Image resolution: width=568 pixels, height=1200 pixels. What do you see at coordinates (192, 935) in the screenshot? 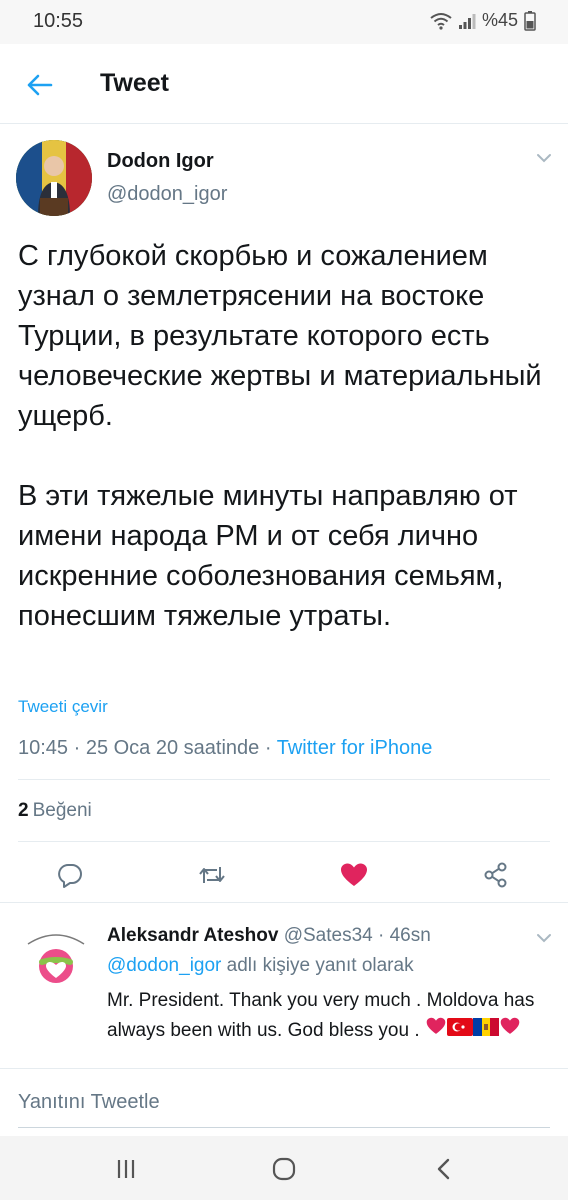
I see `reply-author-name: Aleksandr Ateshov` at bounding box center [192, 935].